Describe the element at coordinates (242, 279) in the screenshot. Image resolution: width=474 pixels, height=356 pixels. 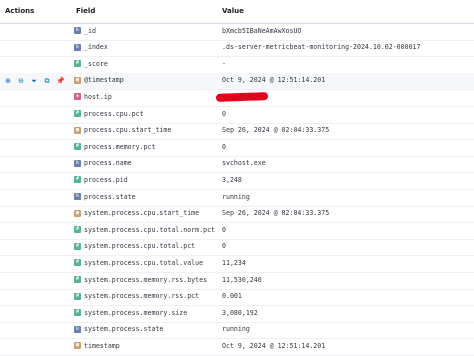
I see `field-value: 11,530,240` at that location.